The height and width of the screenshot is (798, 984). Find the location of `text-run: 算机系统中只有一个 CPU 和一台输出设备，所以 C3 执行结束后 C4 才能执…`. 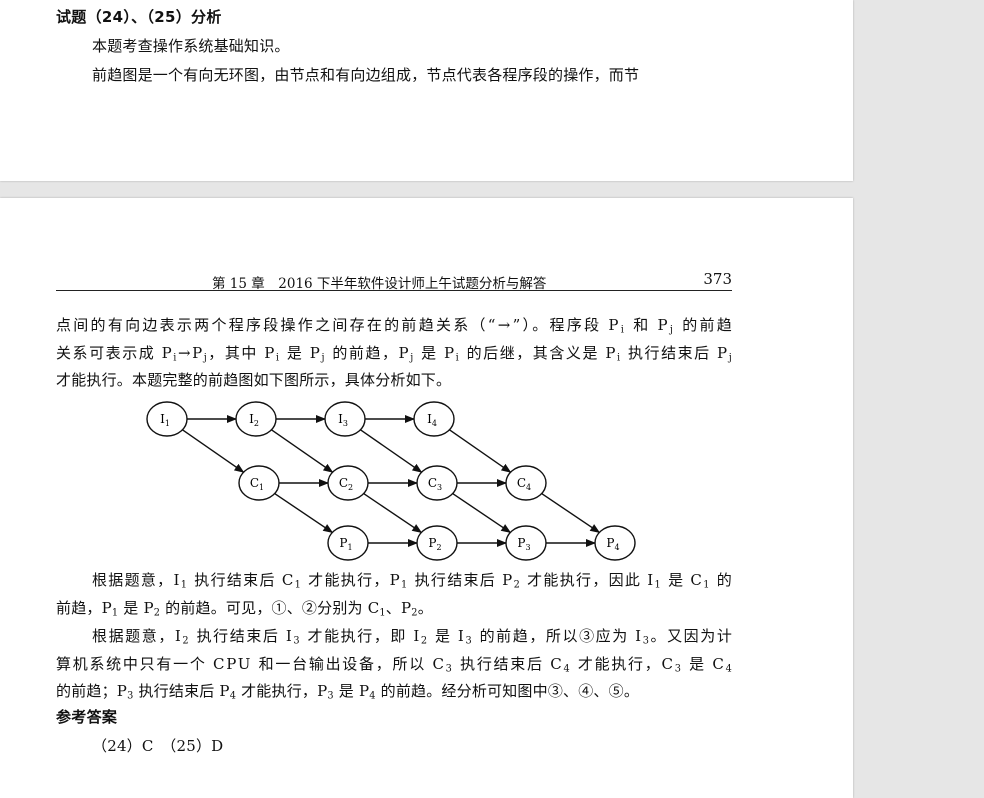

text-run: 算机系统中只有一个 CPU 和一台输出设备，所以 C3 执行结束后 C4 才能执… is located at coordinates (395, 665).